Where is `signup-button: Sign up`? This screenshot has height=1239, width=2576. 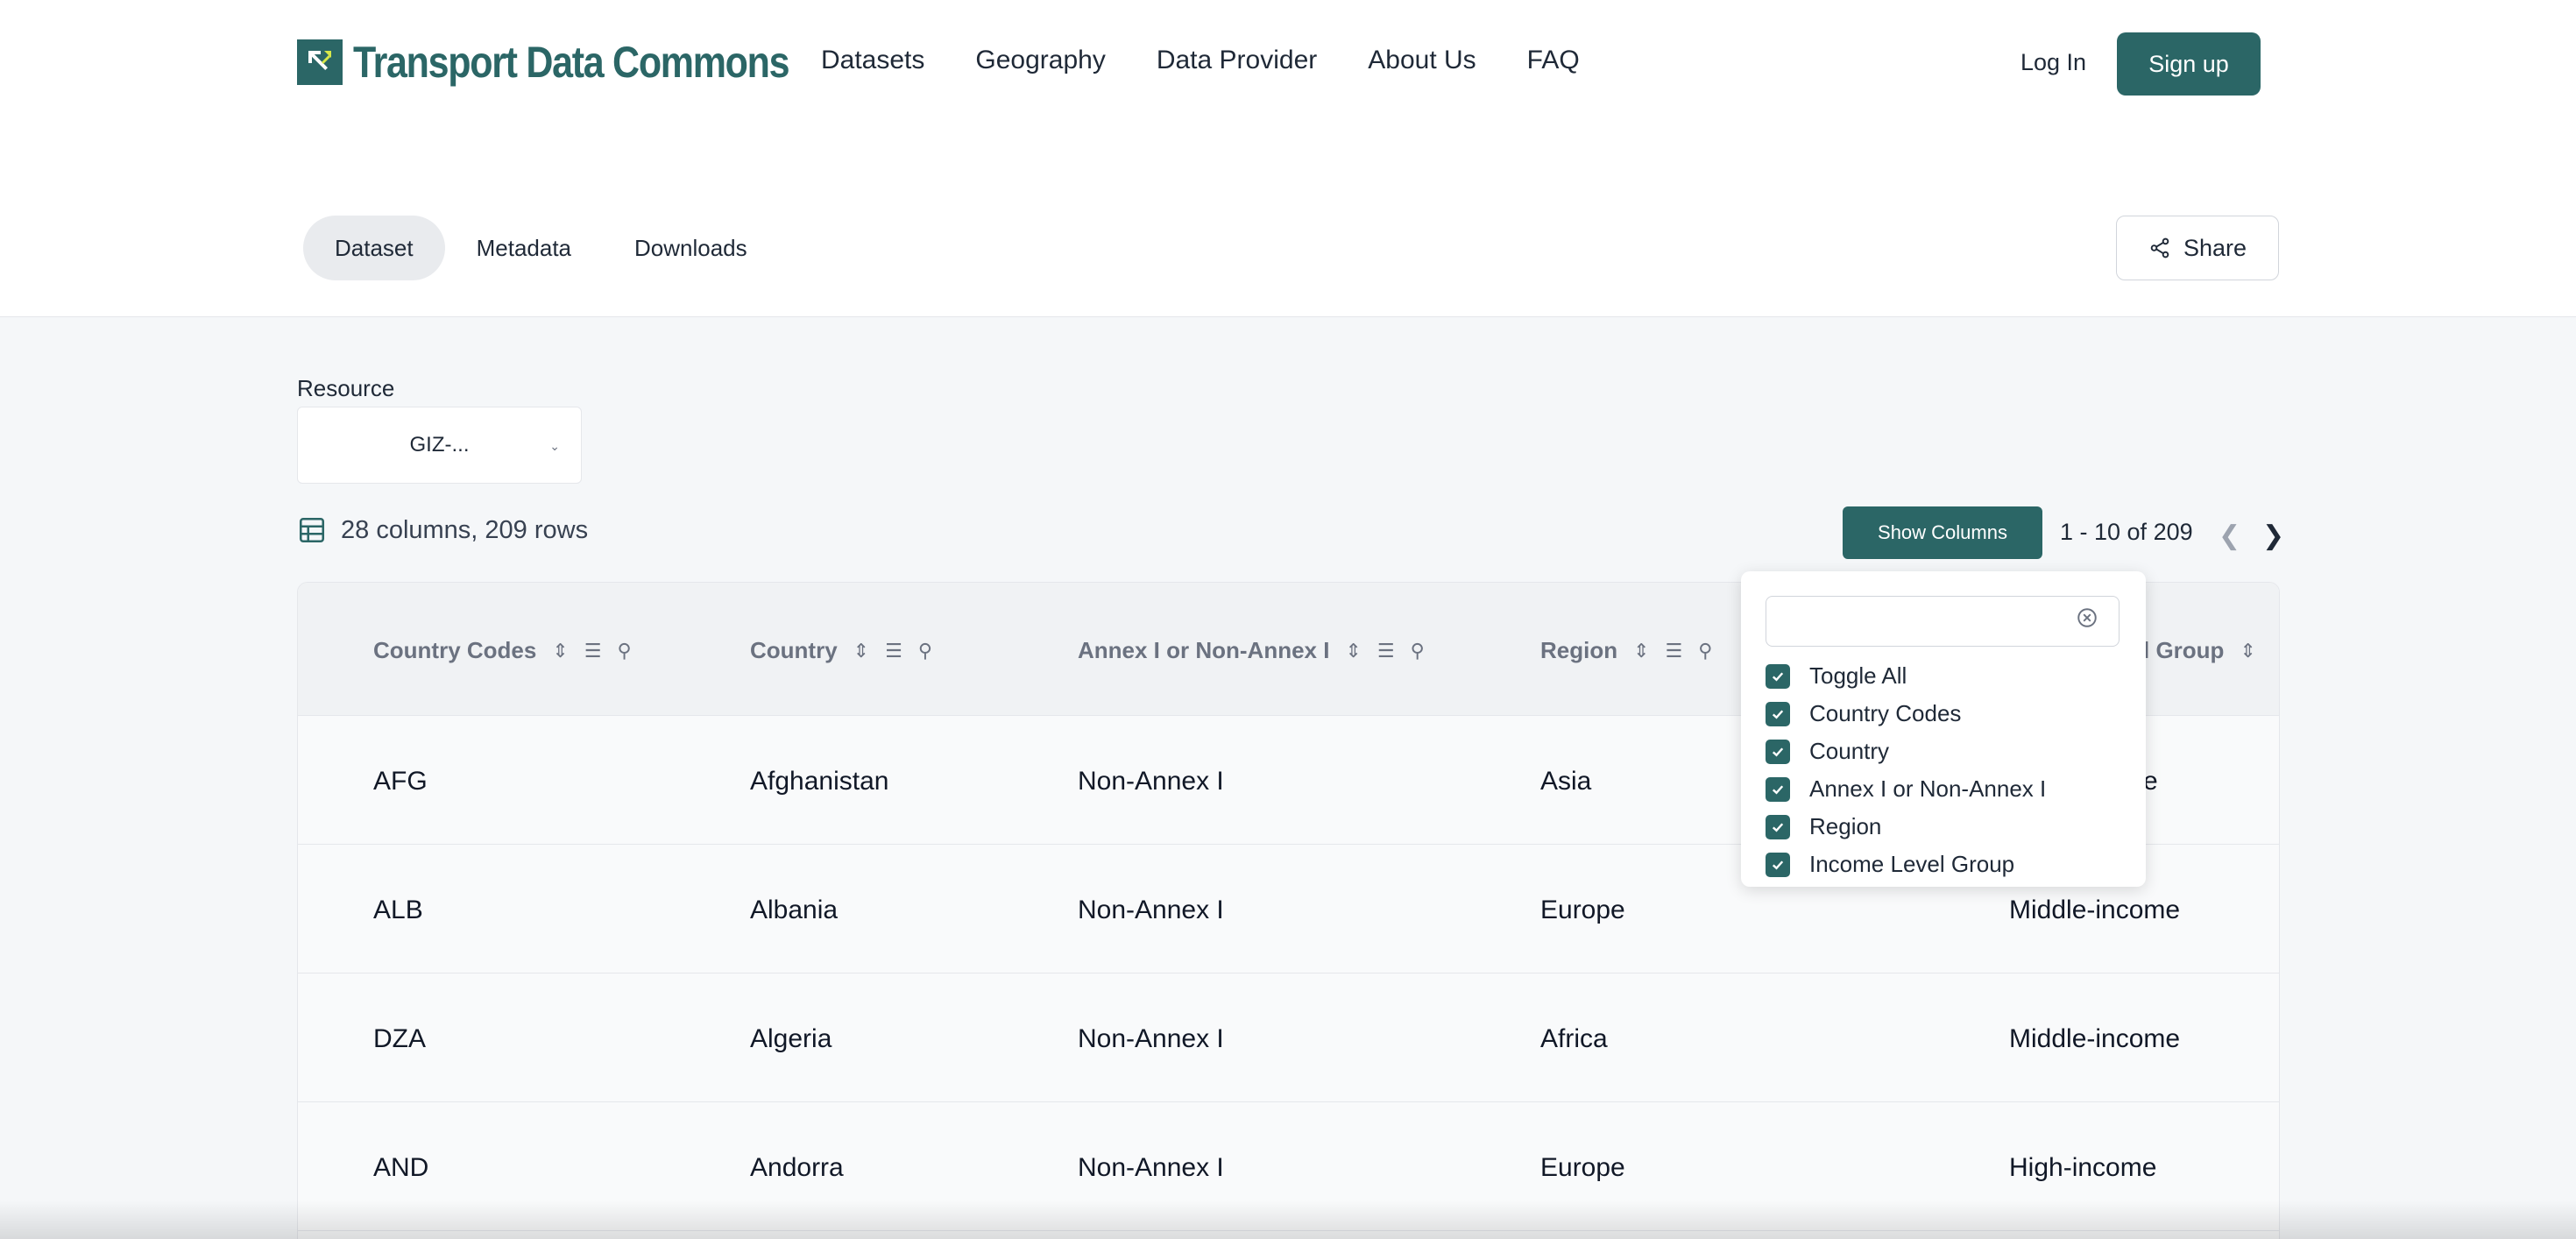 signup-button: Sign up is located at coordinates (2189, 64).